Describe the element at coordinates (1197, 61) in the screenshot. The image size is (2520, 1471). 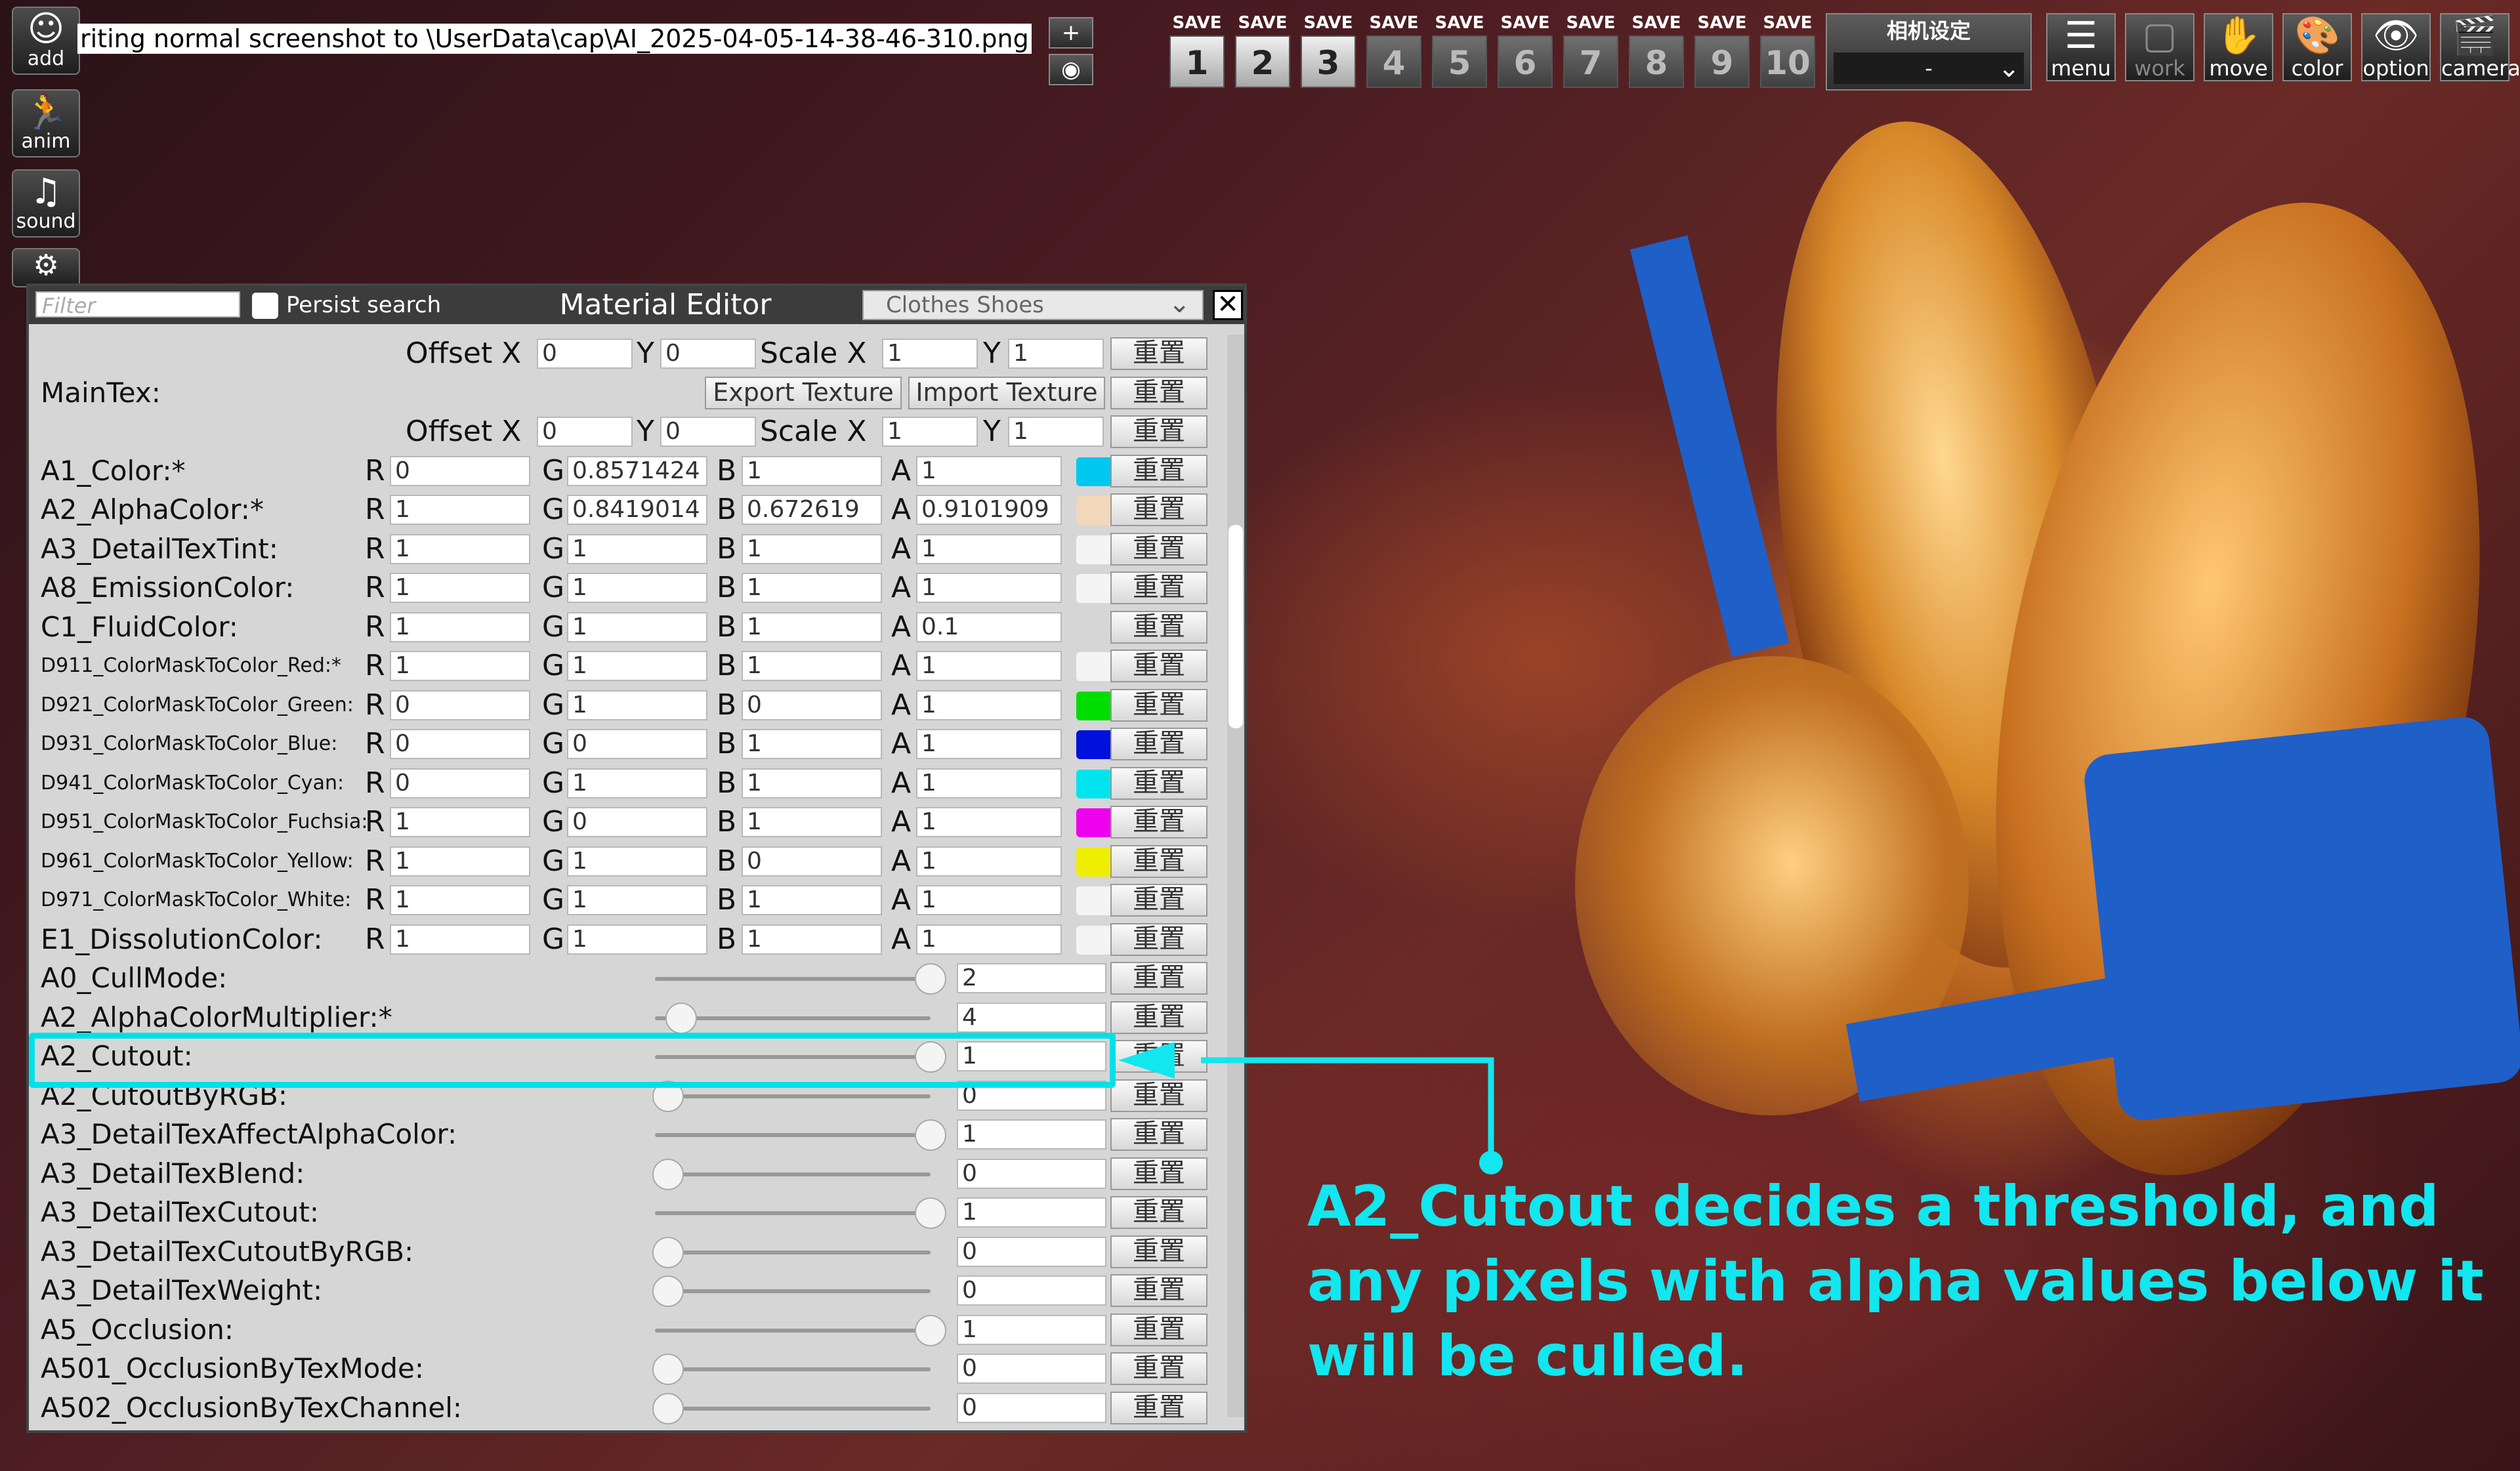
I see `save-slot-number: 1` at that location.